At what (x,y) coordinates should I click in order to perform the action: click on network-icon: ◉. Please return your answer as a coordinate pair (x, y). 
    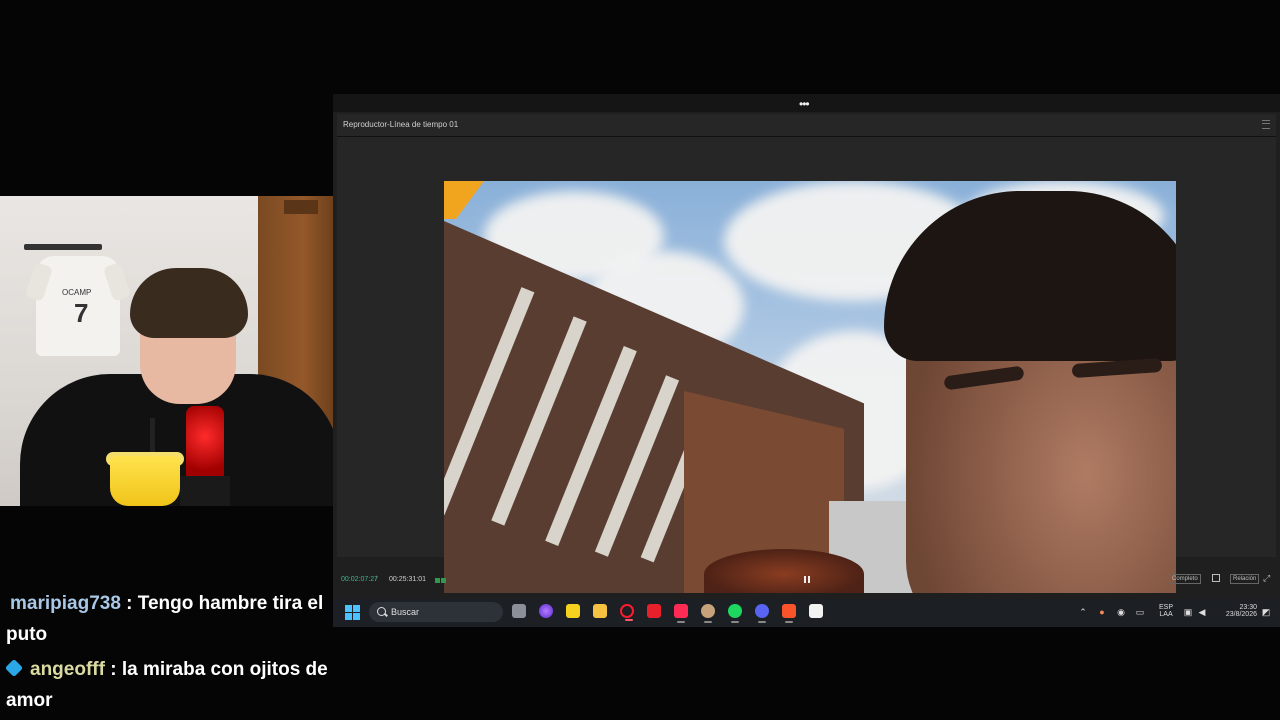
    Looking at the image, I should click on (1121, 612).